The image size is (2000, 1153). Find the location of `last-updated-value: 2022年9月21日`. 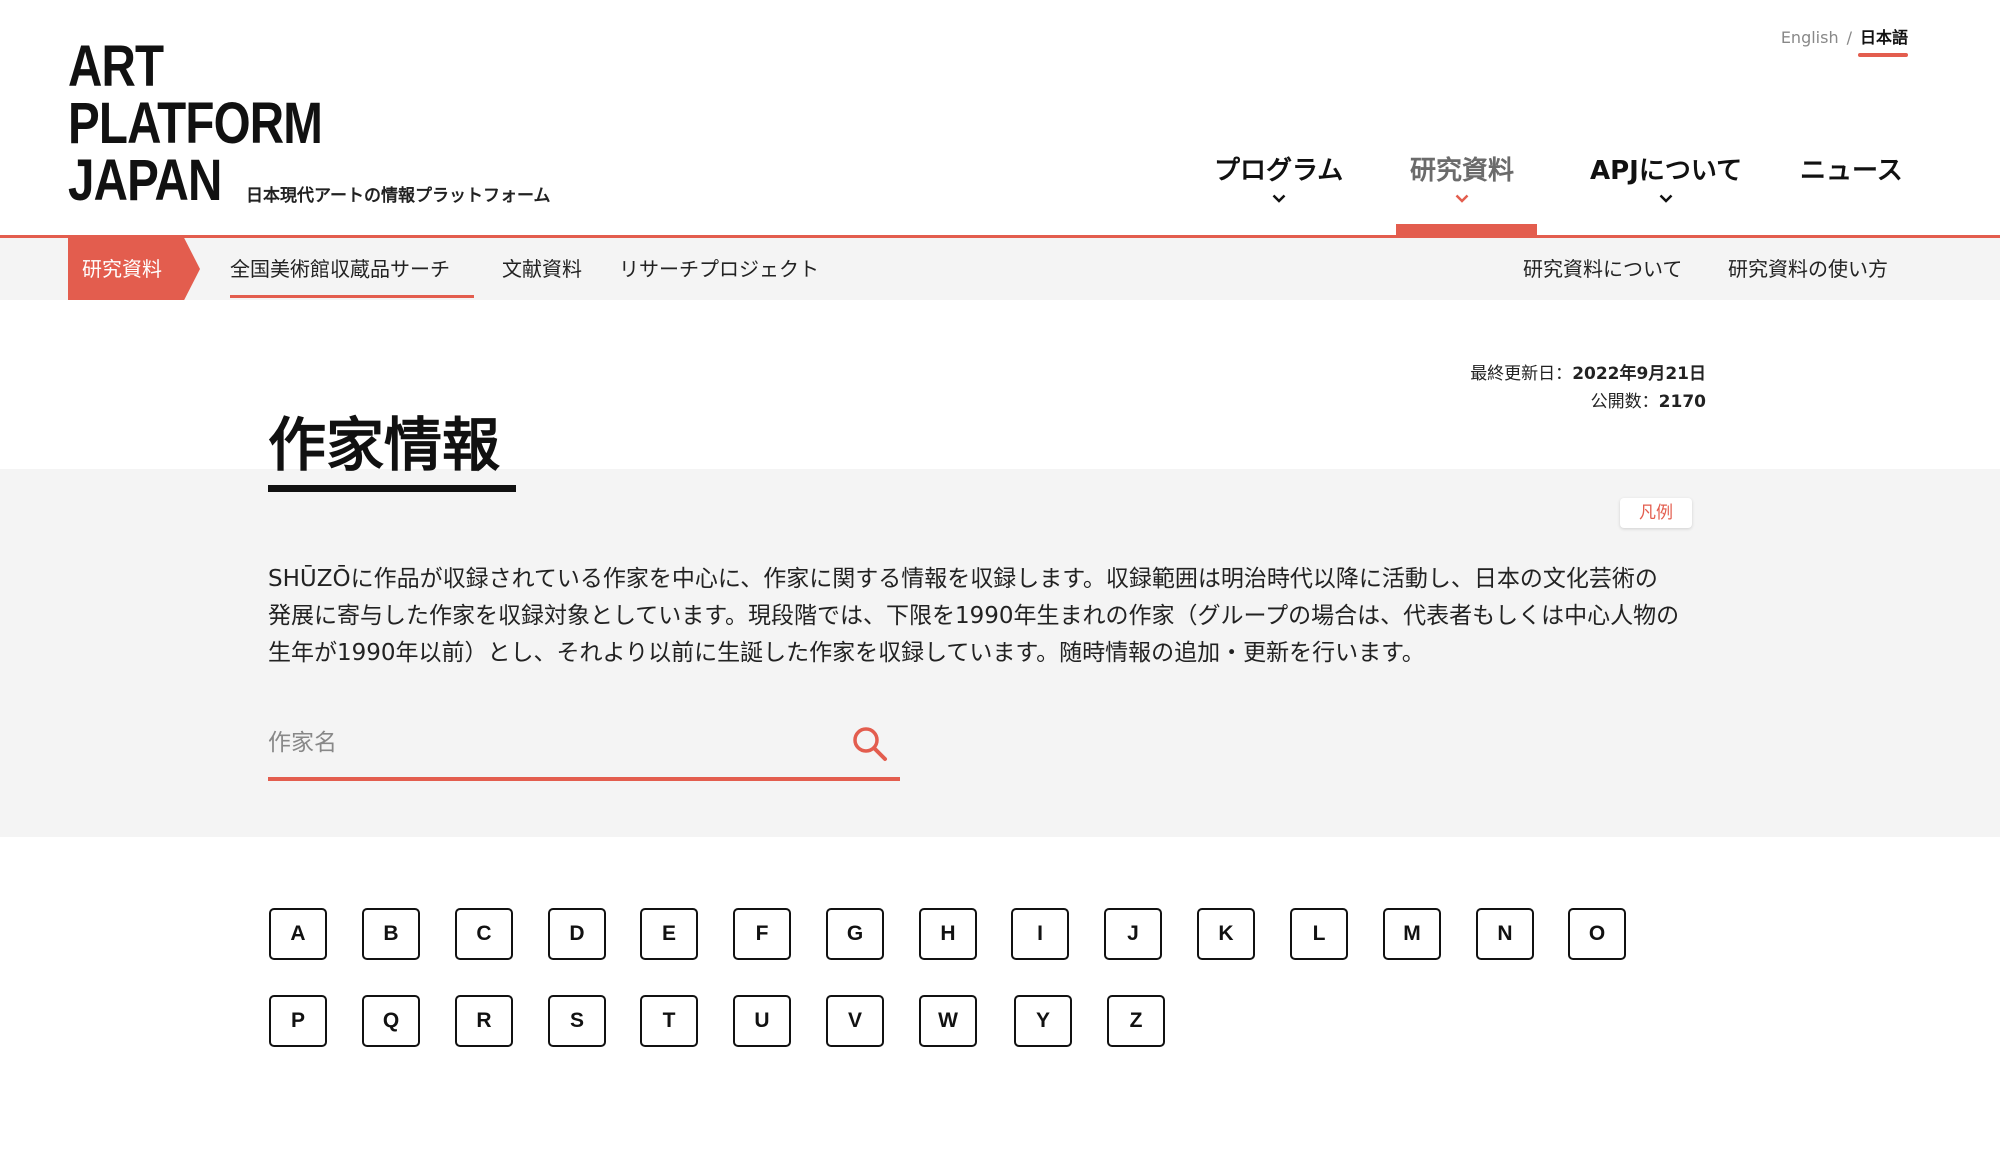

last-updated-value: 2022年9月21日 is located at coordinates (1639, 374).